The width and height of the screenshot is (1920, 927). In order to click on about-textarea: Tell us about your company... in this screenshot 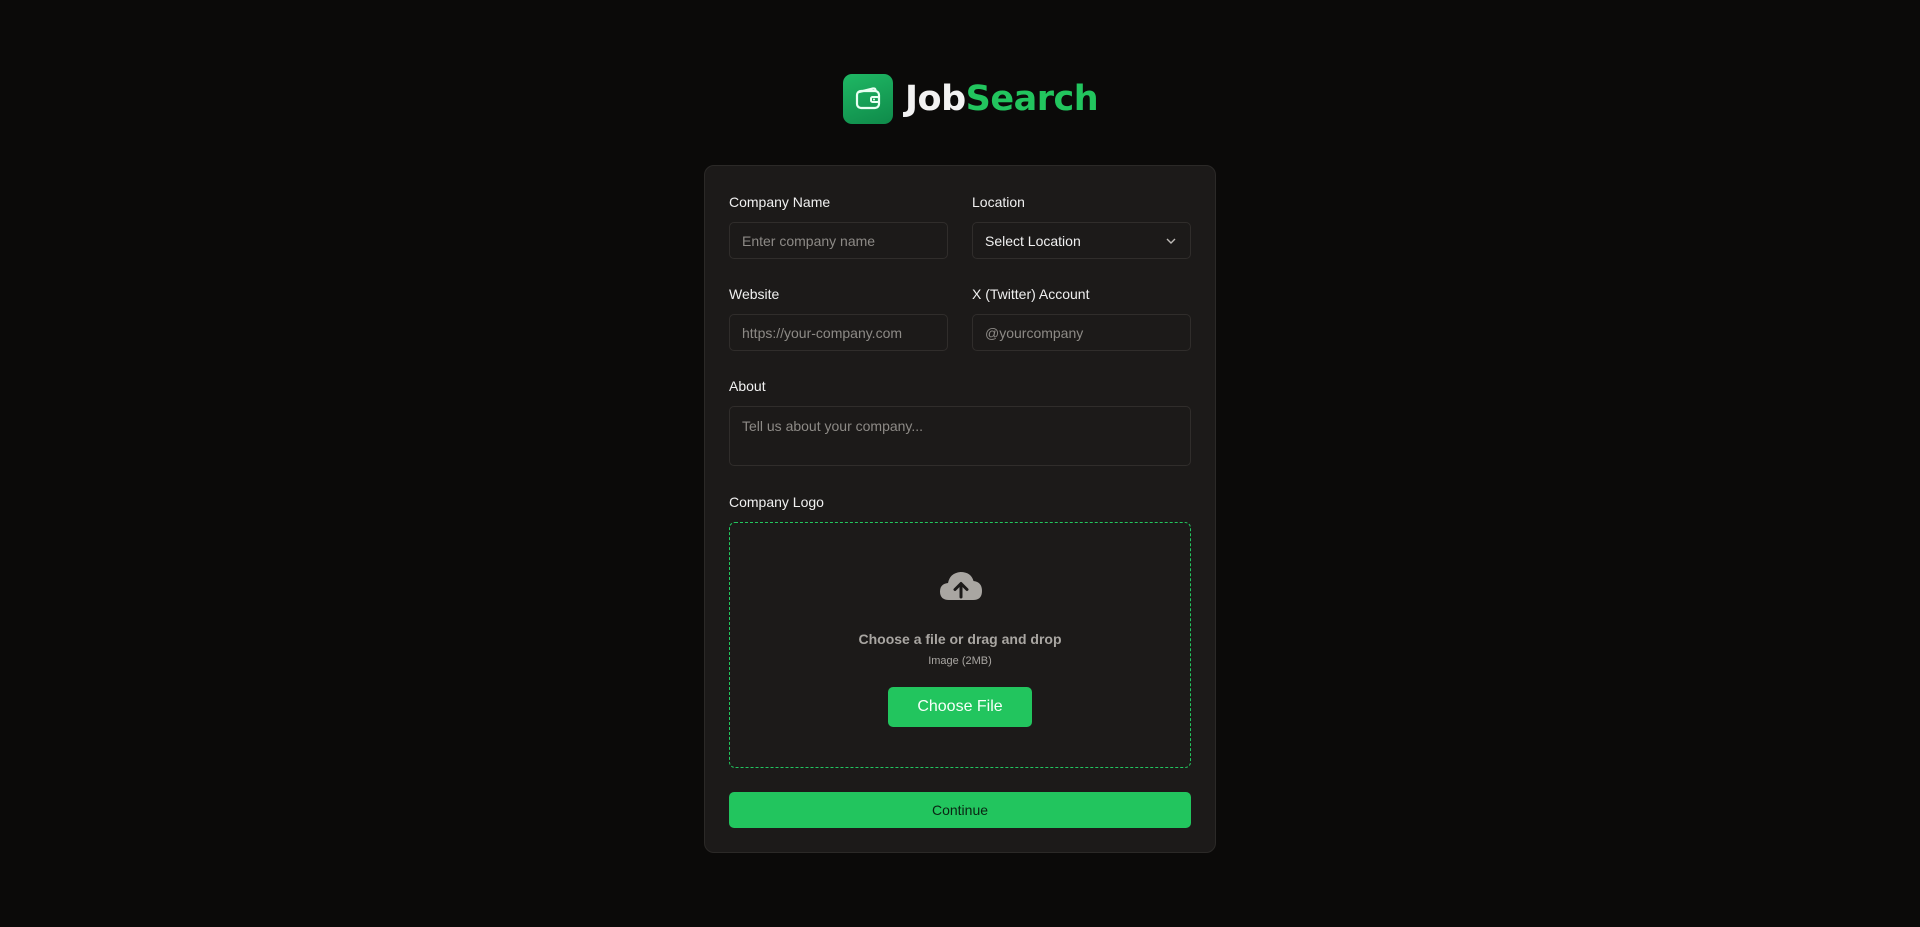, I will do `click(960, 436)`.